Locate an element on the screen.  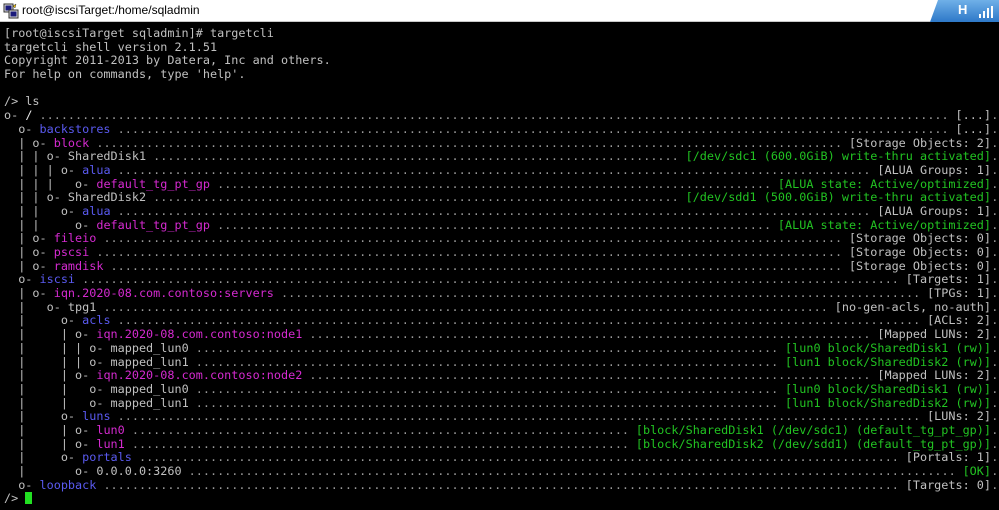
terminal-line-status: [no-gen-acls, no-auth] is located at coordinates (909, 307).